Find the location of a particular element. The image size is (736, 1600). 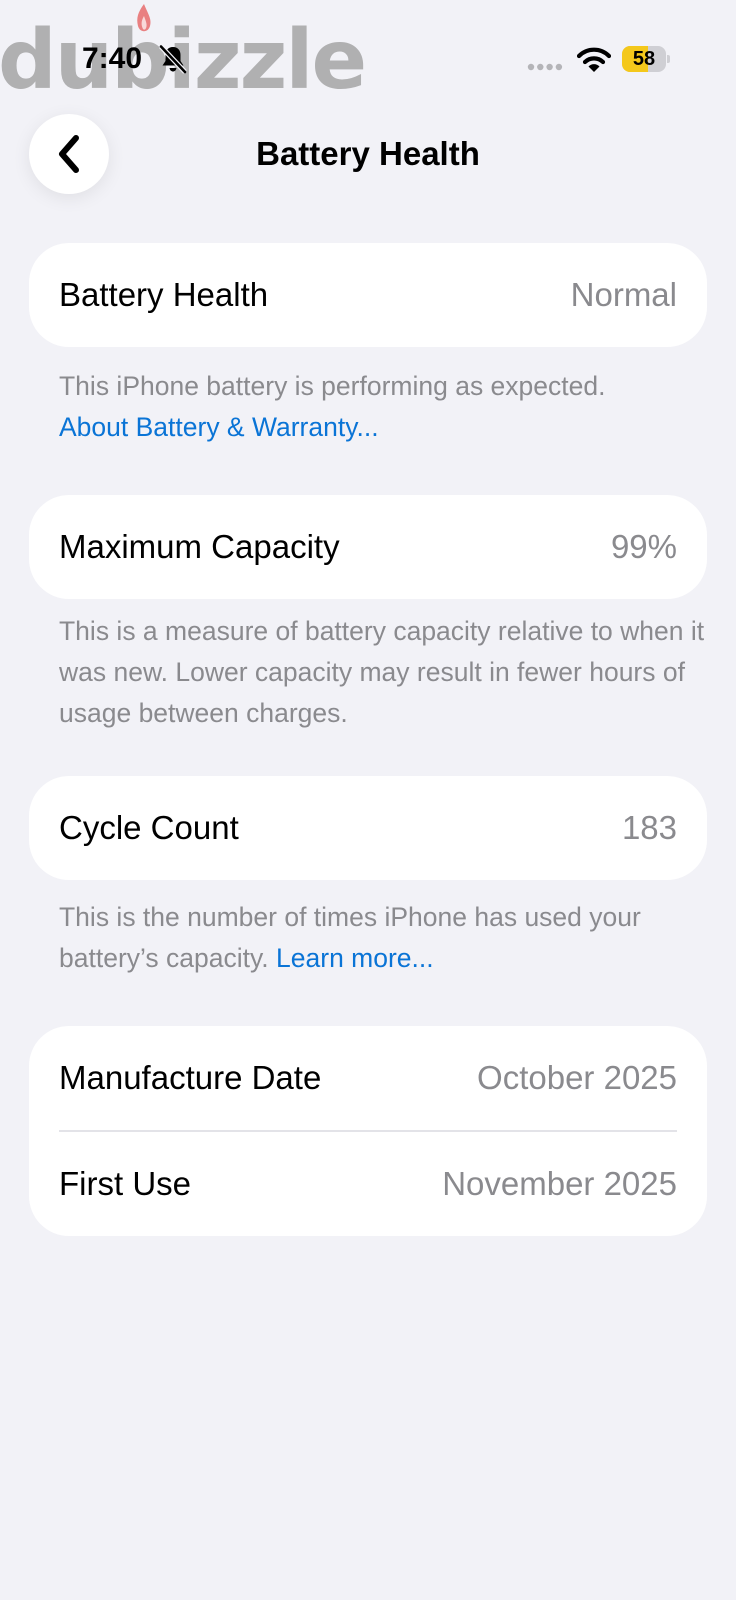

manufacture-date-label: Manufacture Date is located at coordinates (190, 1077).